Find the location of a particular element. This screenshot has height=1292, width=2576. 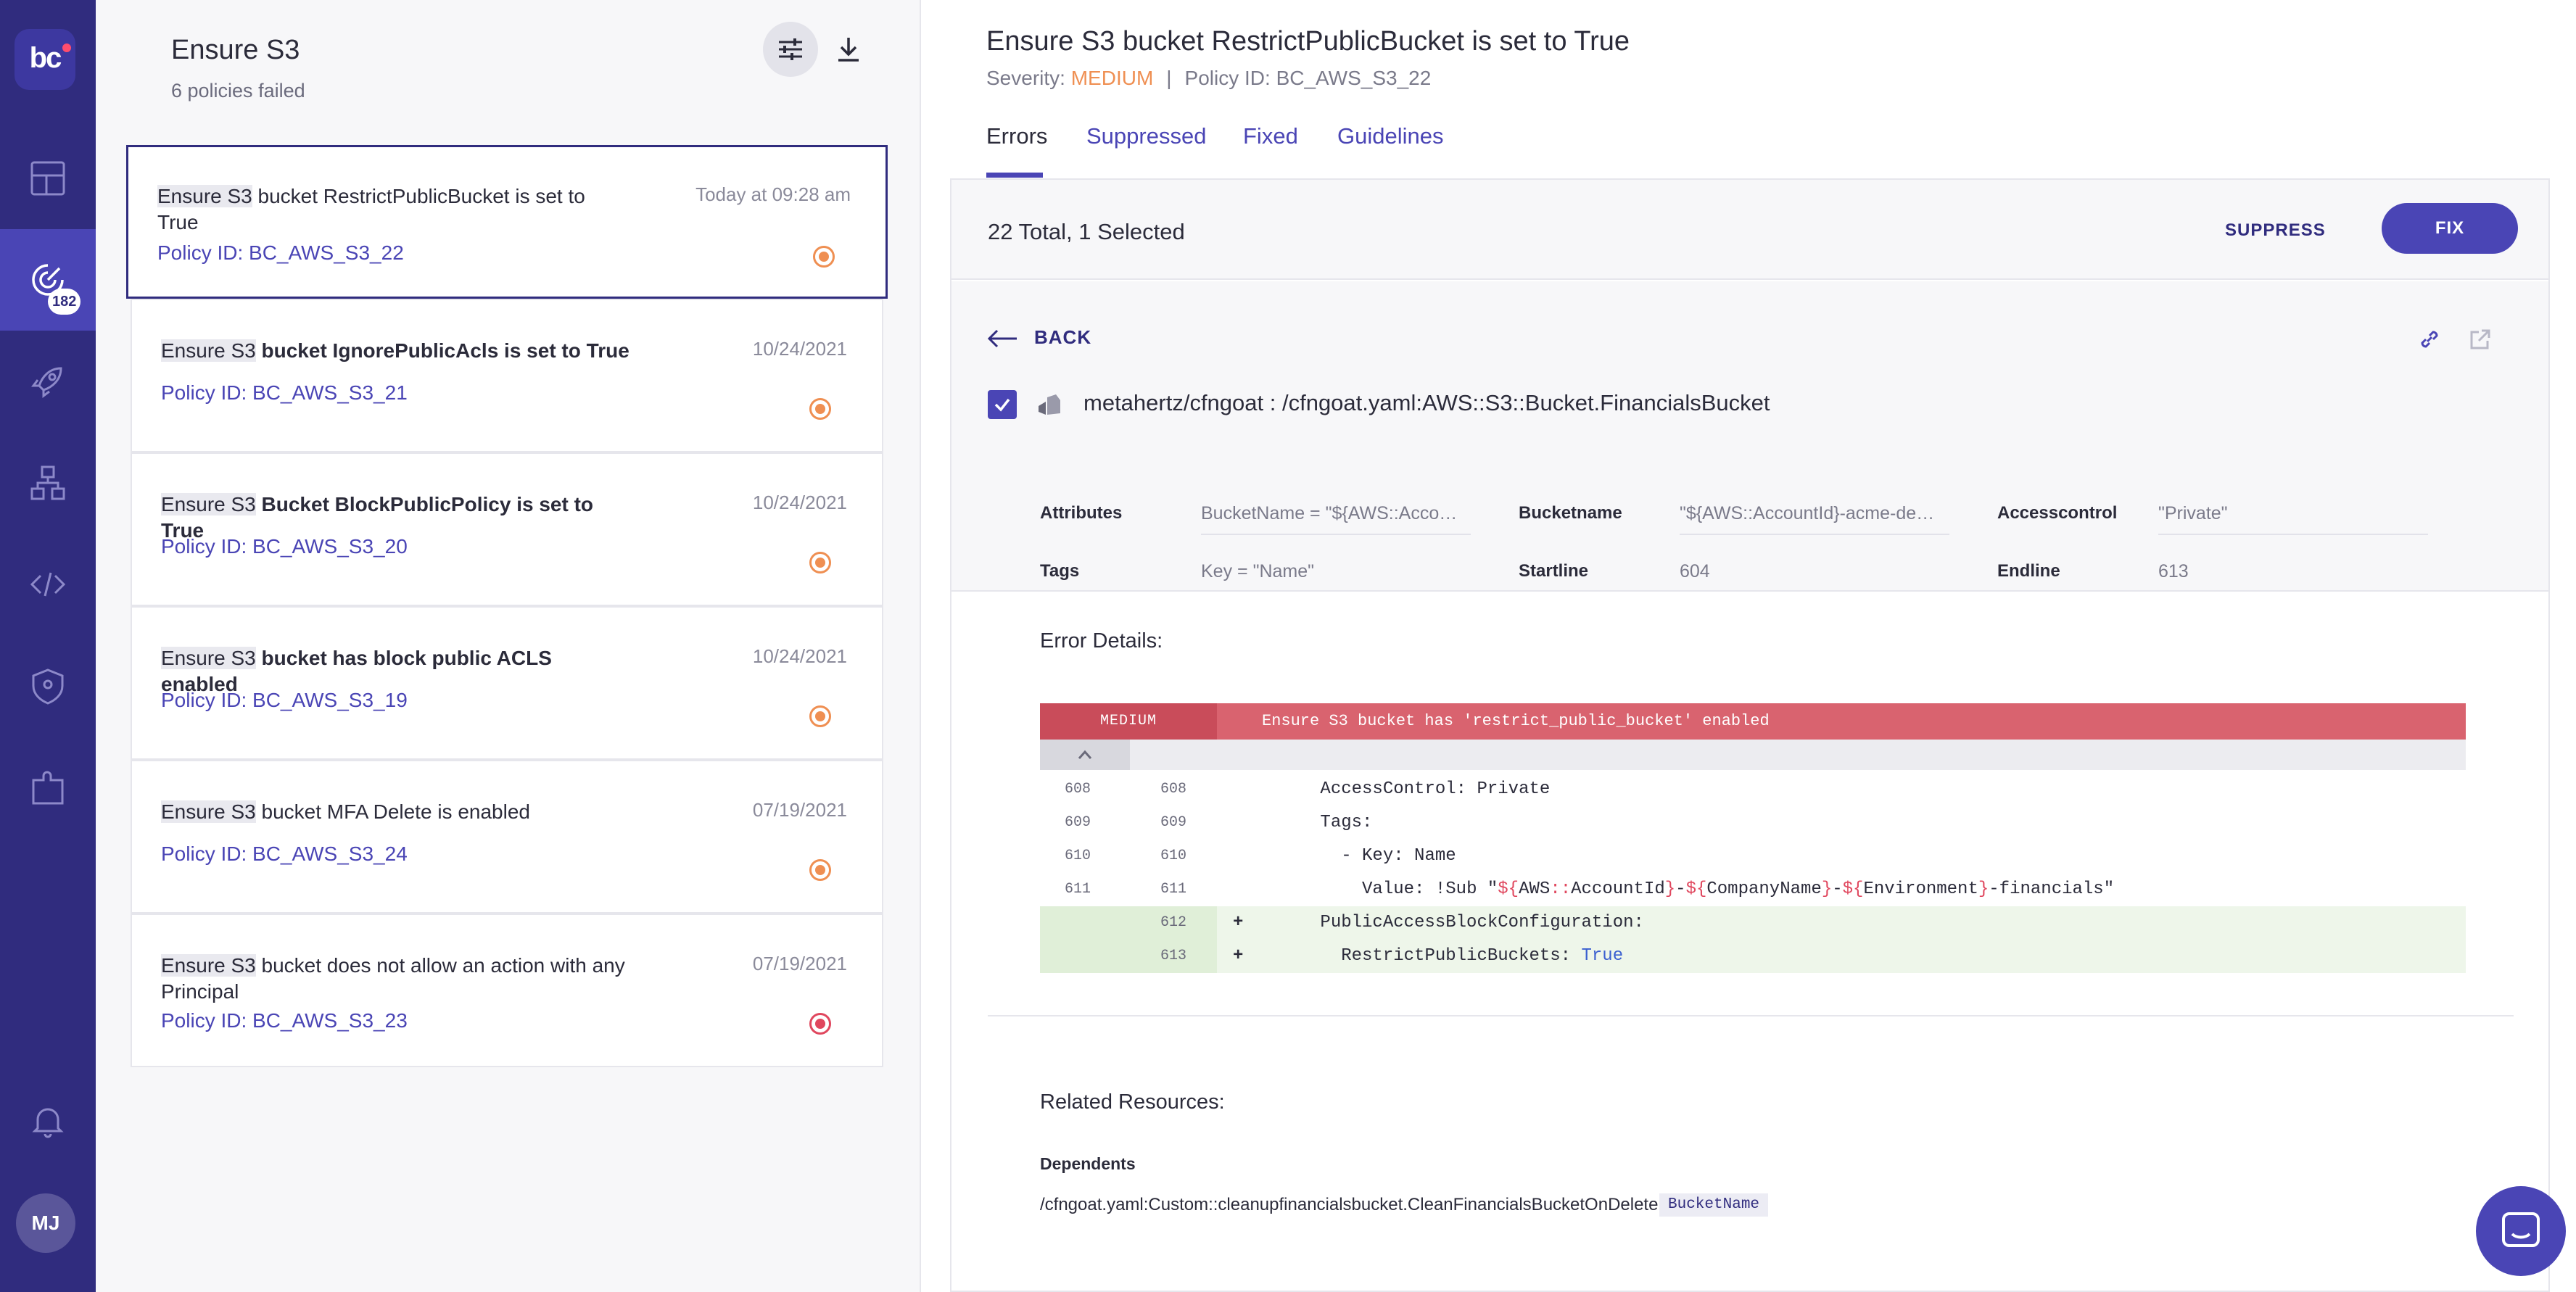

s3-bucket-icon is located at coordinates (1049, 404).